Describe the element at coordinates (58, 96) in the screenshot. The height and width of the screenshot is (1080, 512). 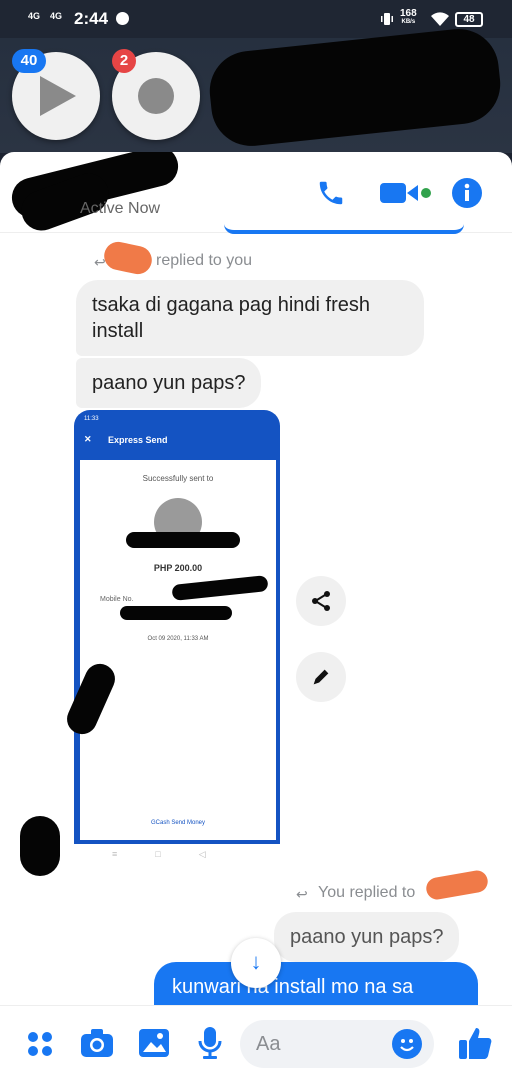
I see `play-icon` at that location.